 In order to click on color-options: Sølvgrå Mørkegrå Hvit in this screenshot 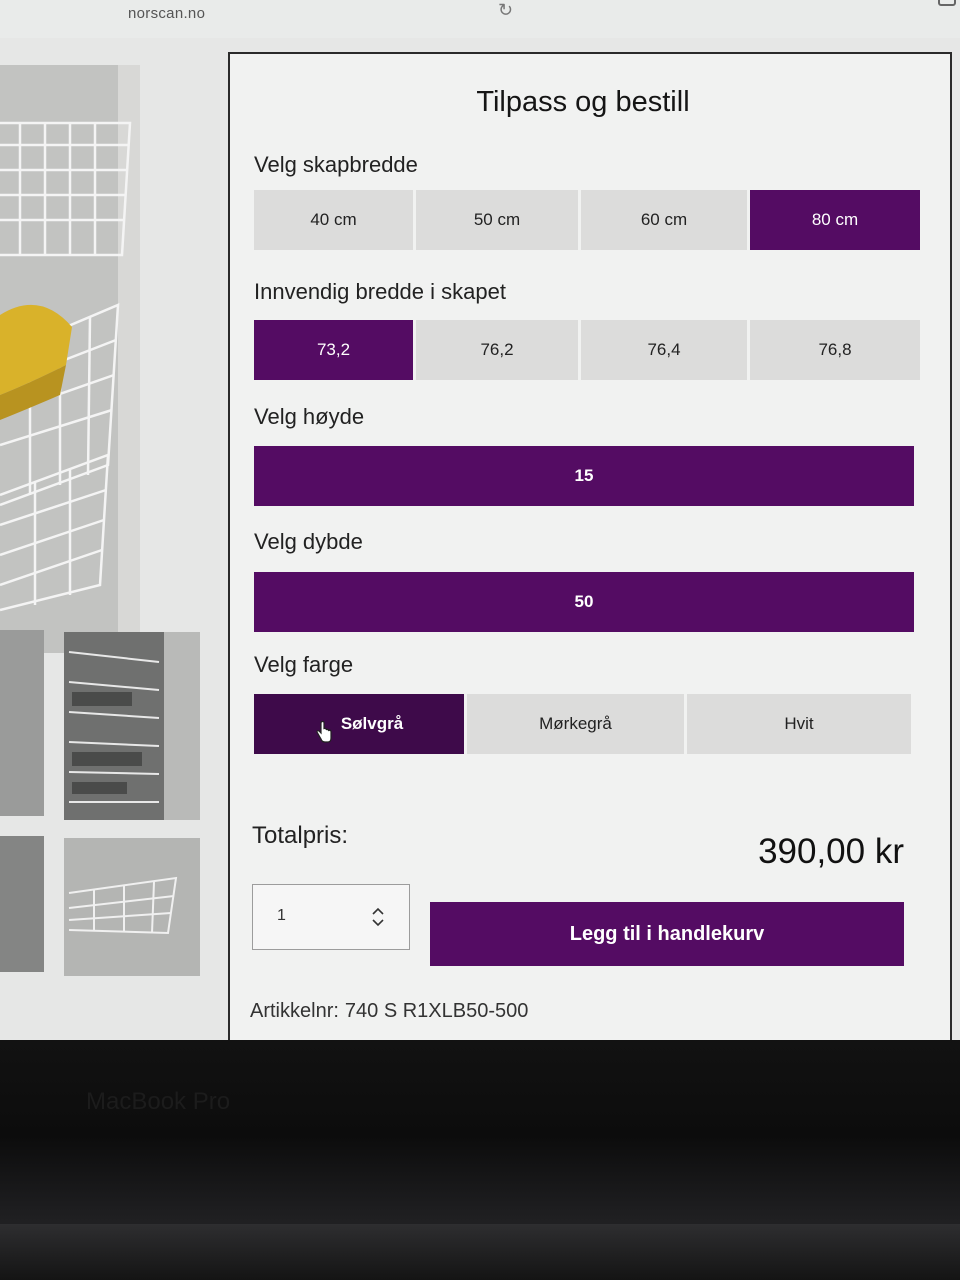, I will do `click(582, 724)`.